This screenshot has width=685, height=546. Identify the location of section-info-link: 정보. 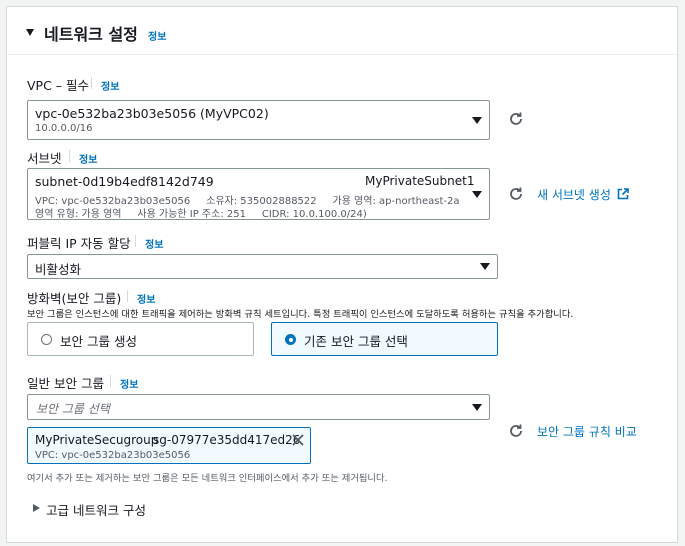
(157, 35).